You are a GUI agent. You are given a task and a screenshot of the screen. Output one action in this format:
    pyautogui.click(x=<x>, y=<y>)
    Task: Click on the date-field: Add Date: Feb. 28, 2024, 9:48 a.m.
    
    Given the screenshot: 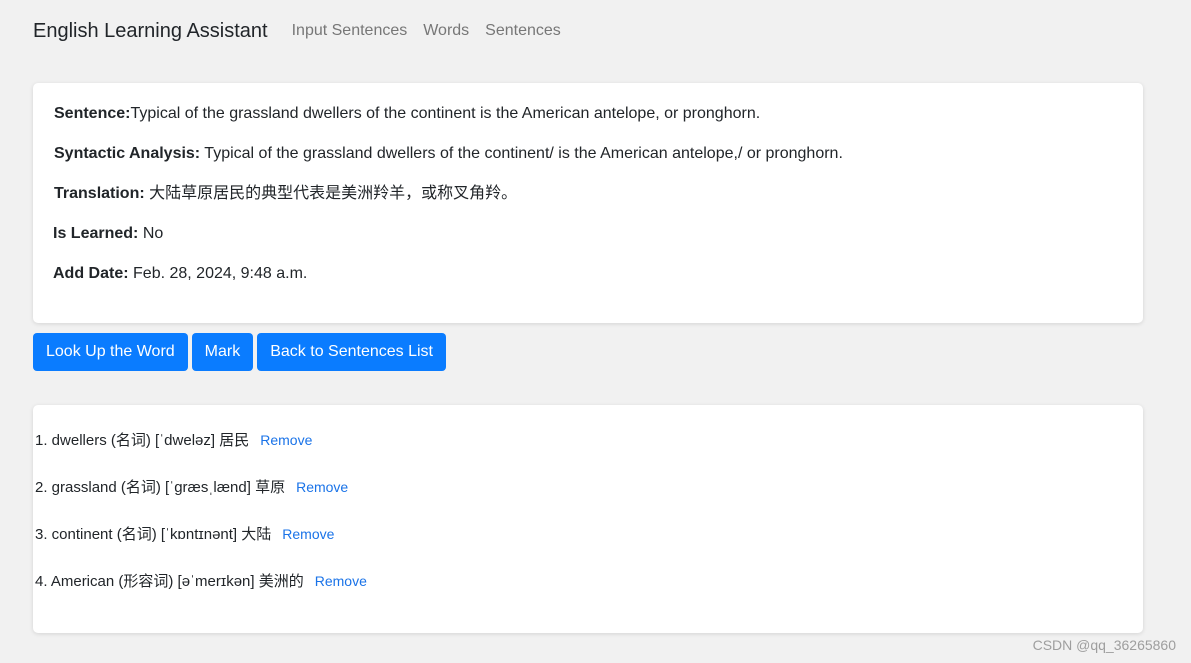 What is the action you would take?
    pyautogui.click(x=180, y=274)
    